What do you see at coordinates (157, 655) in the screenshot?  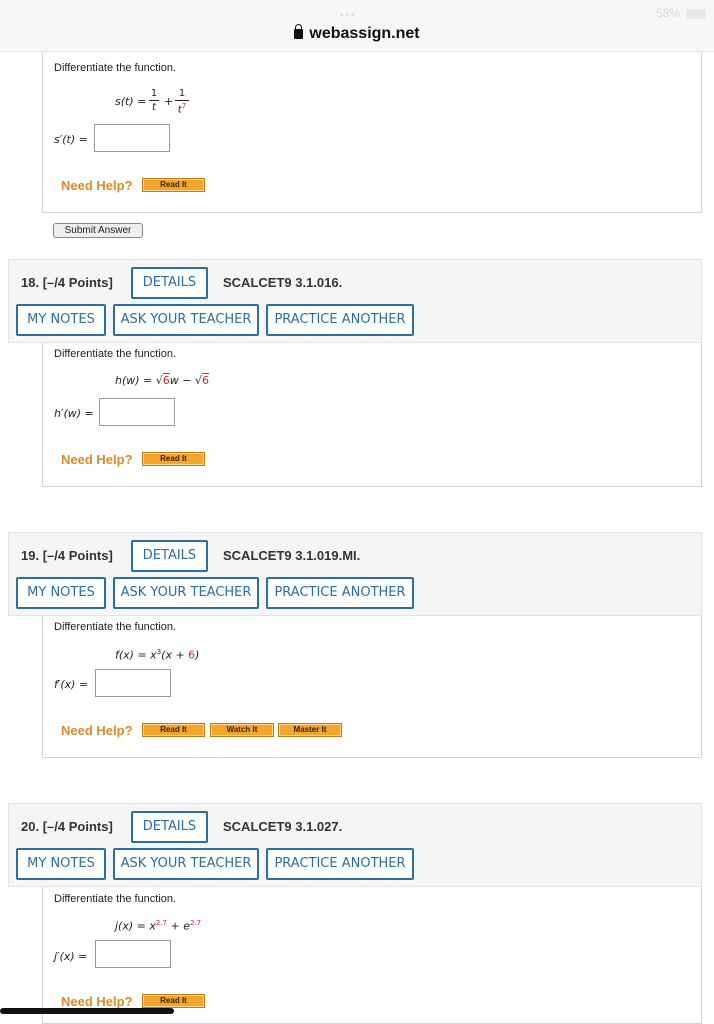 I see `question-19-function: f(x) = x3(x + 6)` at bounding box center [157, 655].